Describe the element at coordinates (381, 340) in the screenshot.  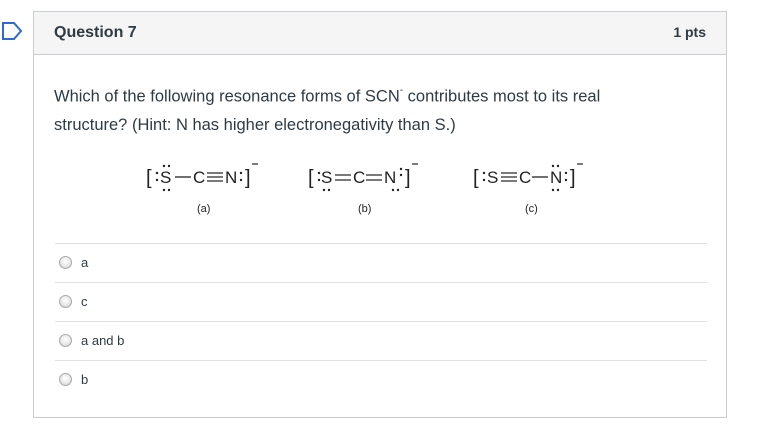
I see `answer-option-a-and-b: a and b` at that location.